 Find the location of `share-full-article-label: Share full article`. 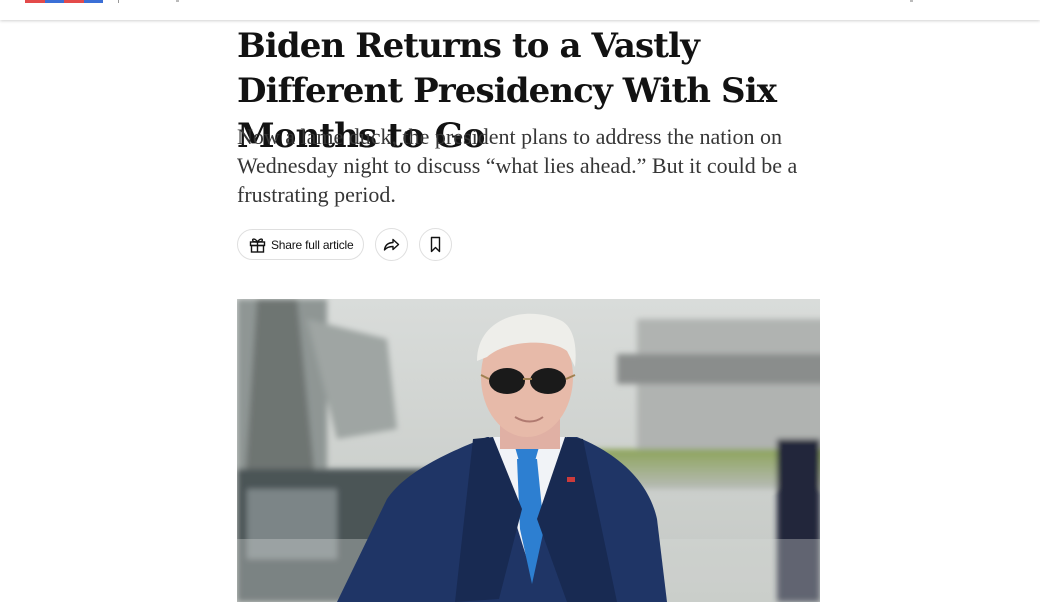

share-full-article-label: Share full article is located at coordinates (312, 244).